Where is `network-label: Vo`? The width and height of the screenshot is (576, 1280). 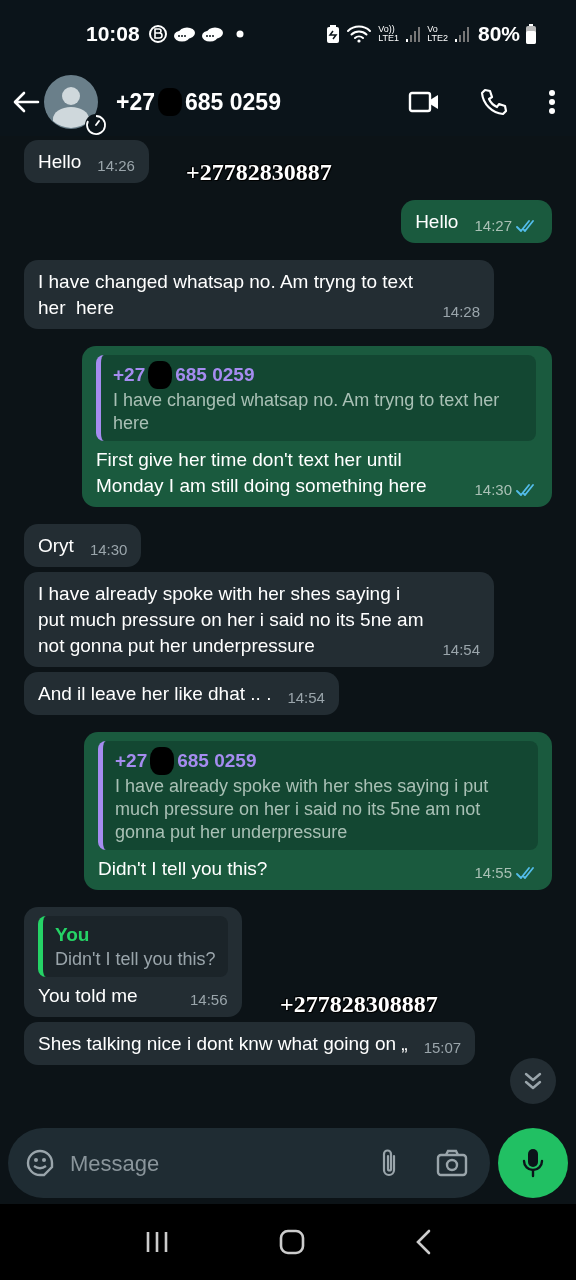 network-label: Vo is located at coordinates (433, 29).